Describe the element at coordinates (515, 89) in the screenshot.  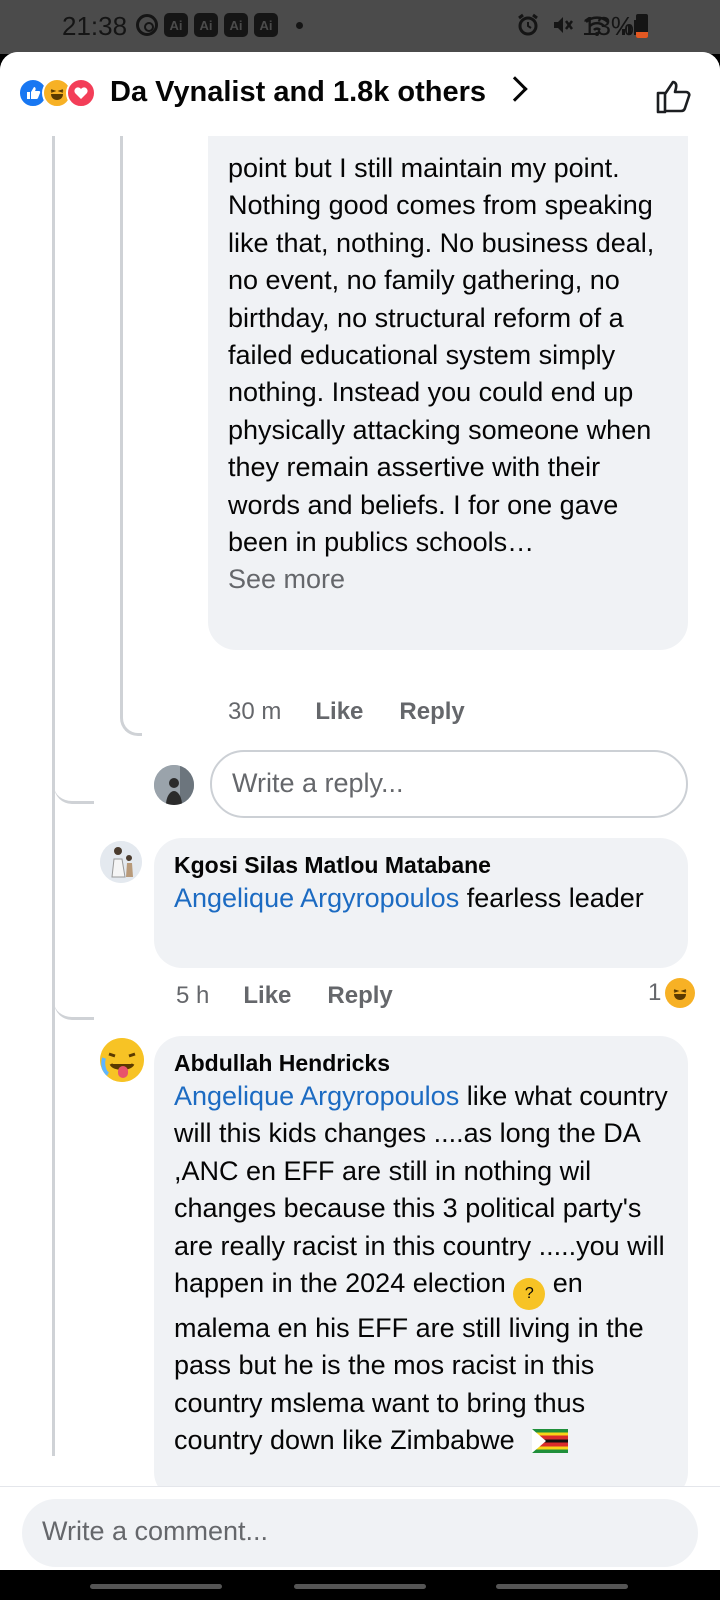
I see `chevron-right-icon` at that location.